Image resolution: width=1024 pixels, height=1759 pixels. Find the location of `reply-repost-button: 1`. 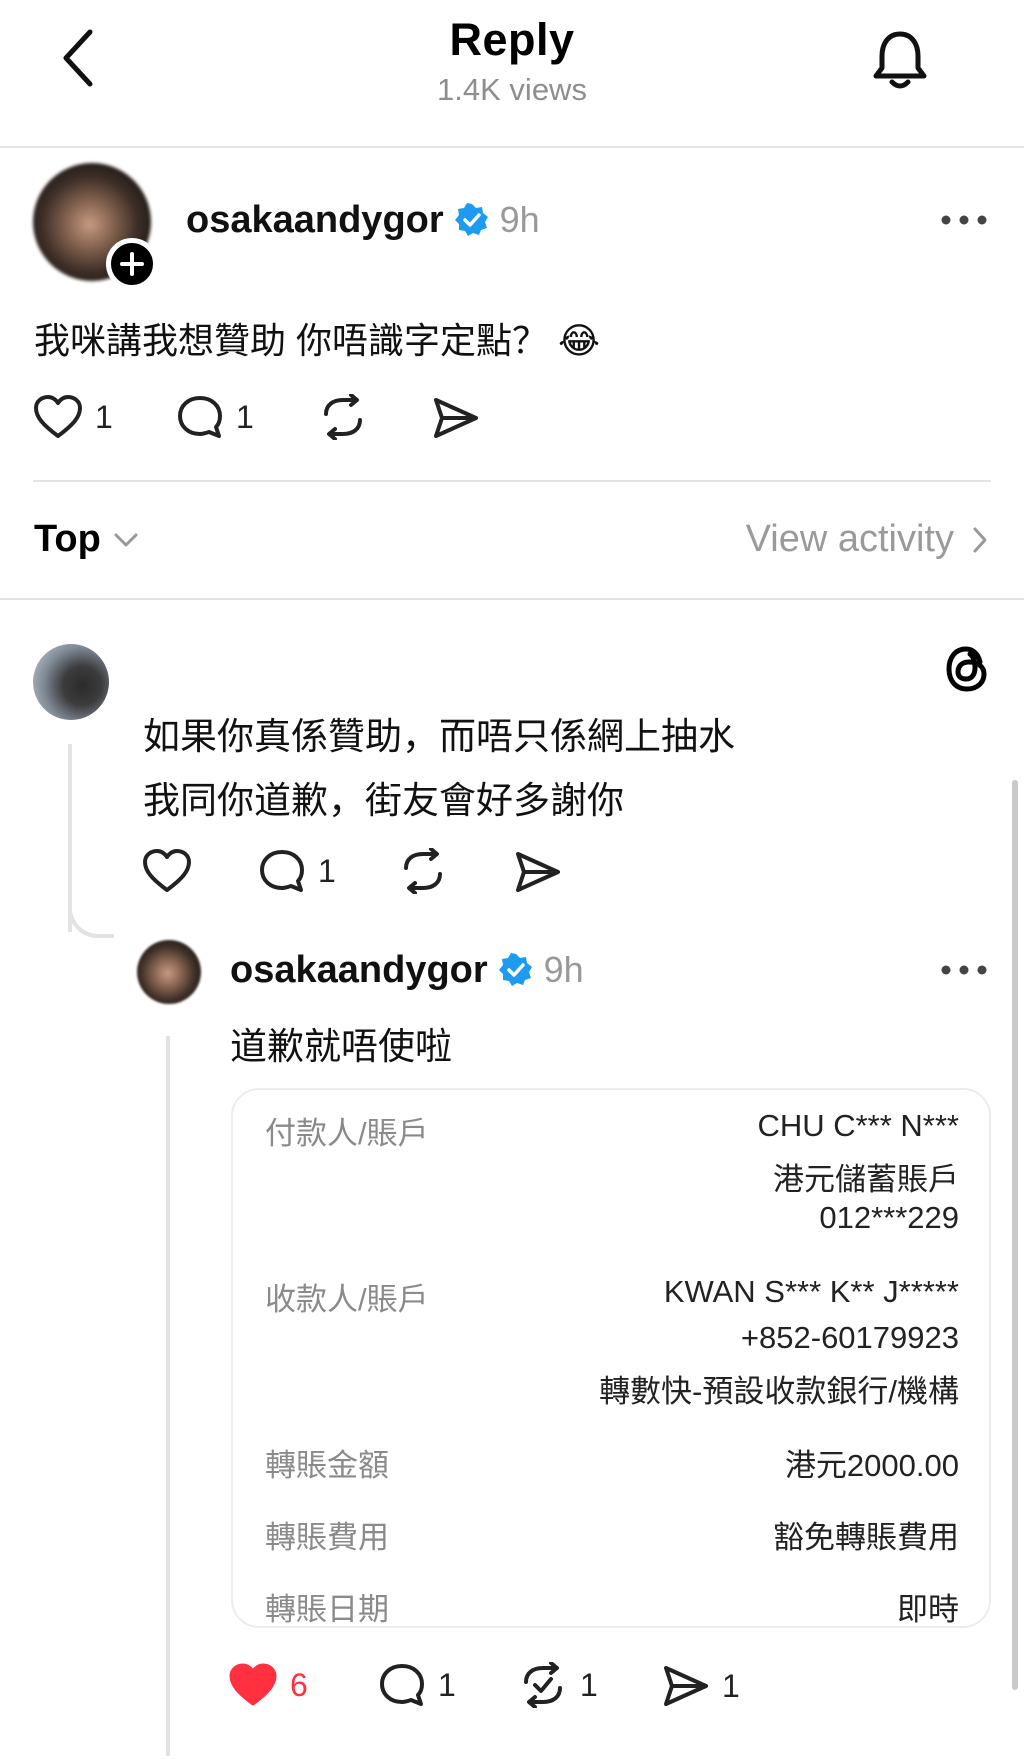

reply-repost-button: 1 is located at coordinates (558, 1685).